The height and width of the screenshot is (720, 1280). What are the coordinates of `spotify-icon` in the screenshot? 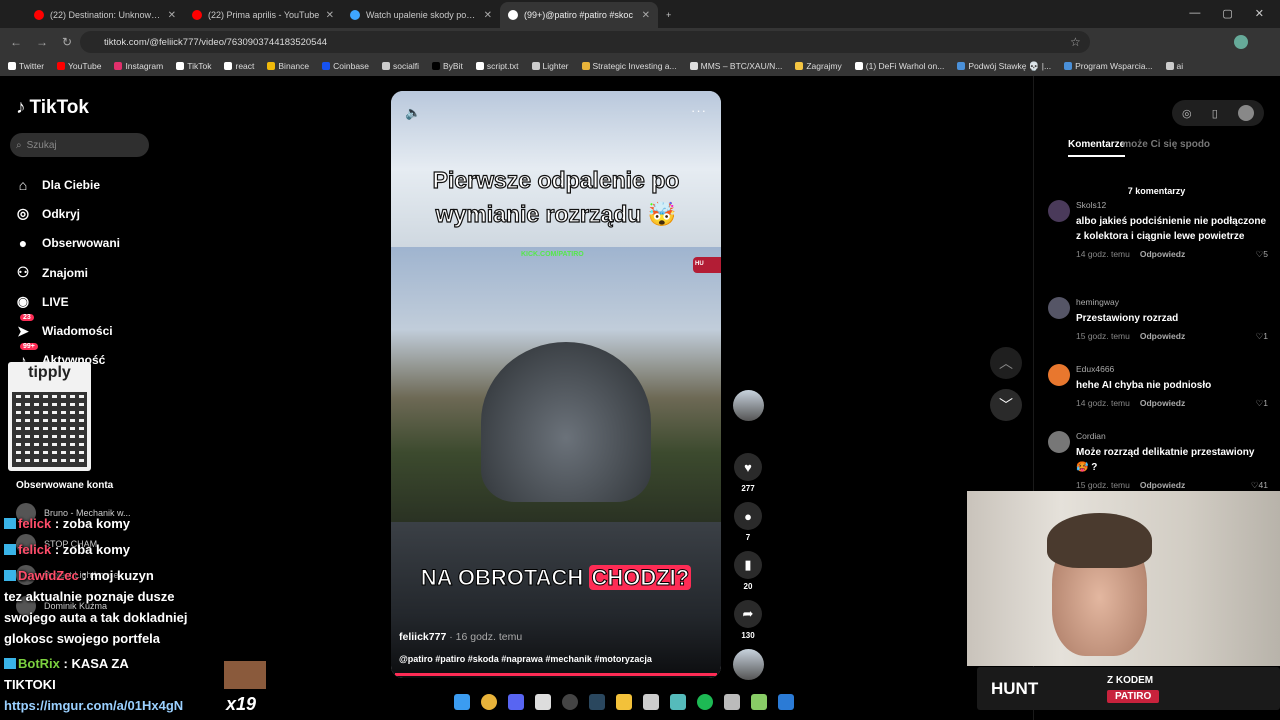 It's located at (705, 702).